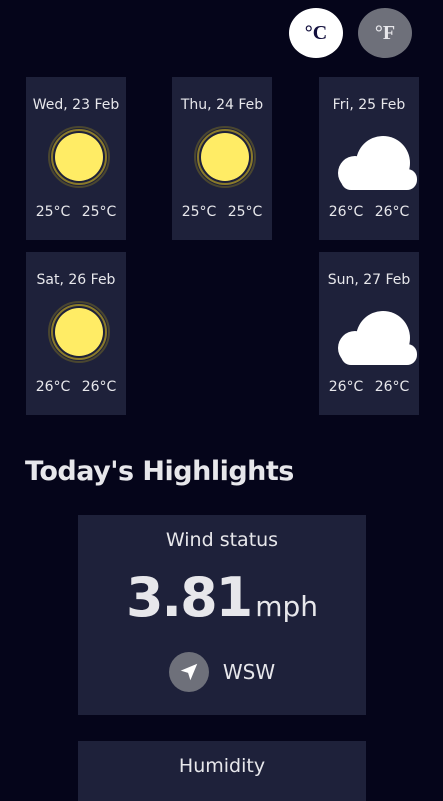 This screenshot has height=801, width=443. What do you see at coordinates (222, 766) in the screenshot?
I see `humidity-title: Humidity` at bounding box center [222, 766].